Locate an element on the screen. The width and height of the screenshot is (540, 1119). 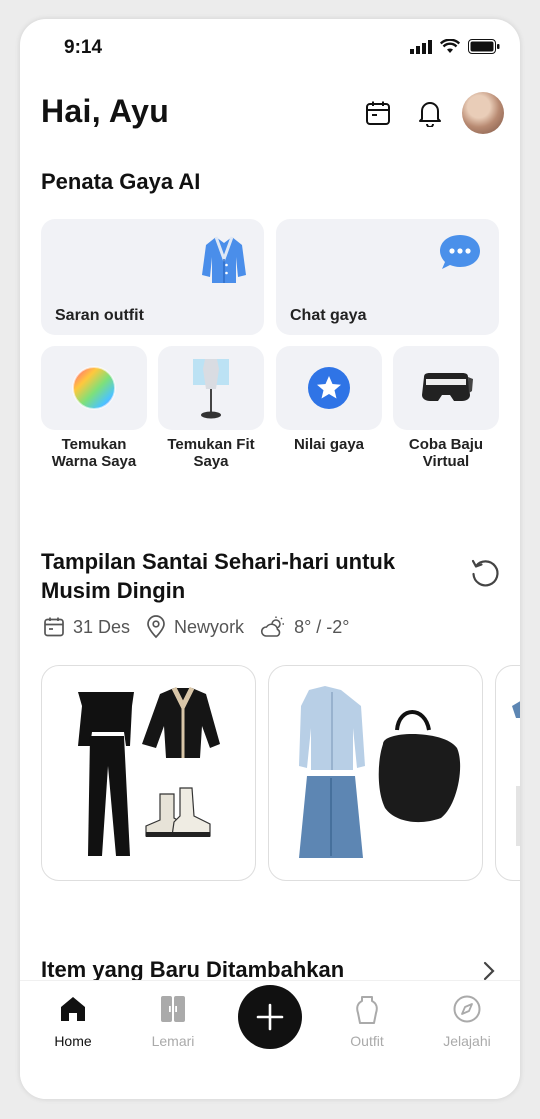
compass-icon is located at coordinates (467, 1009).